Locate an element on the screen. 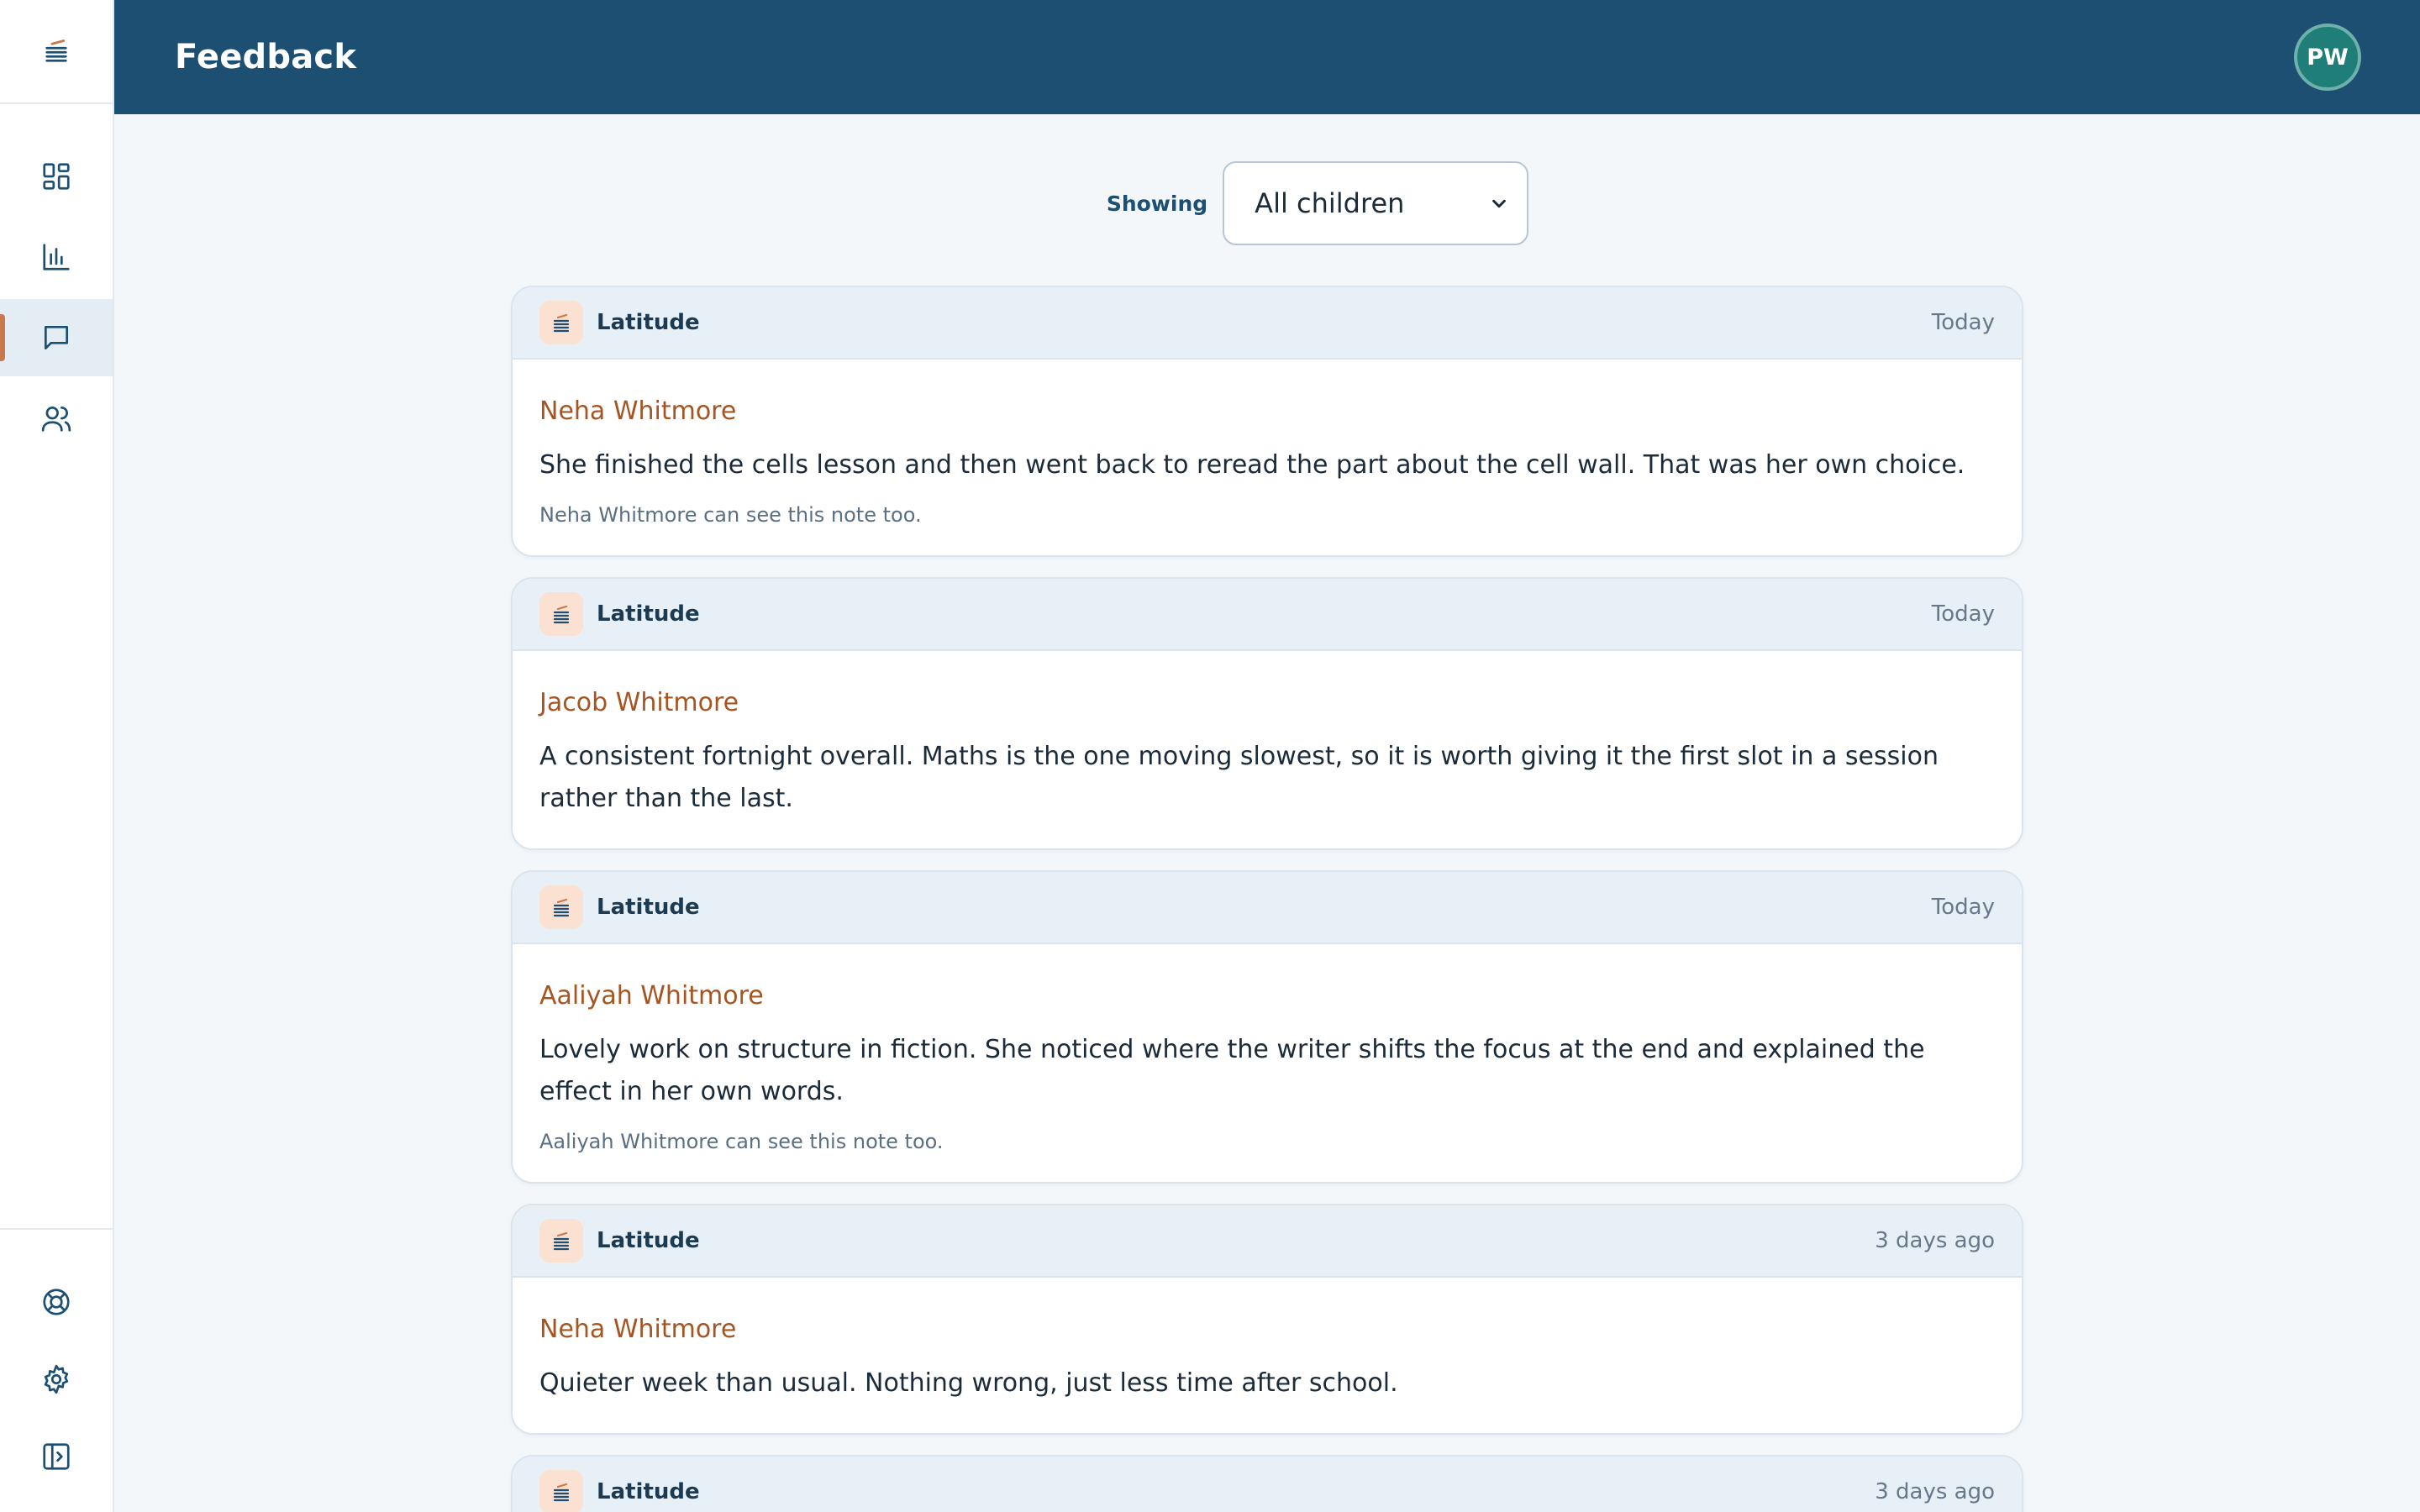 The height and width of the screenshot is (1512, 2420). bar-chart-icon is located at coordinates (56, 257).